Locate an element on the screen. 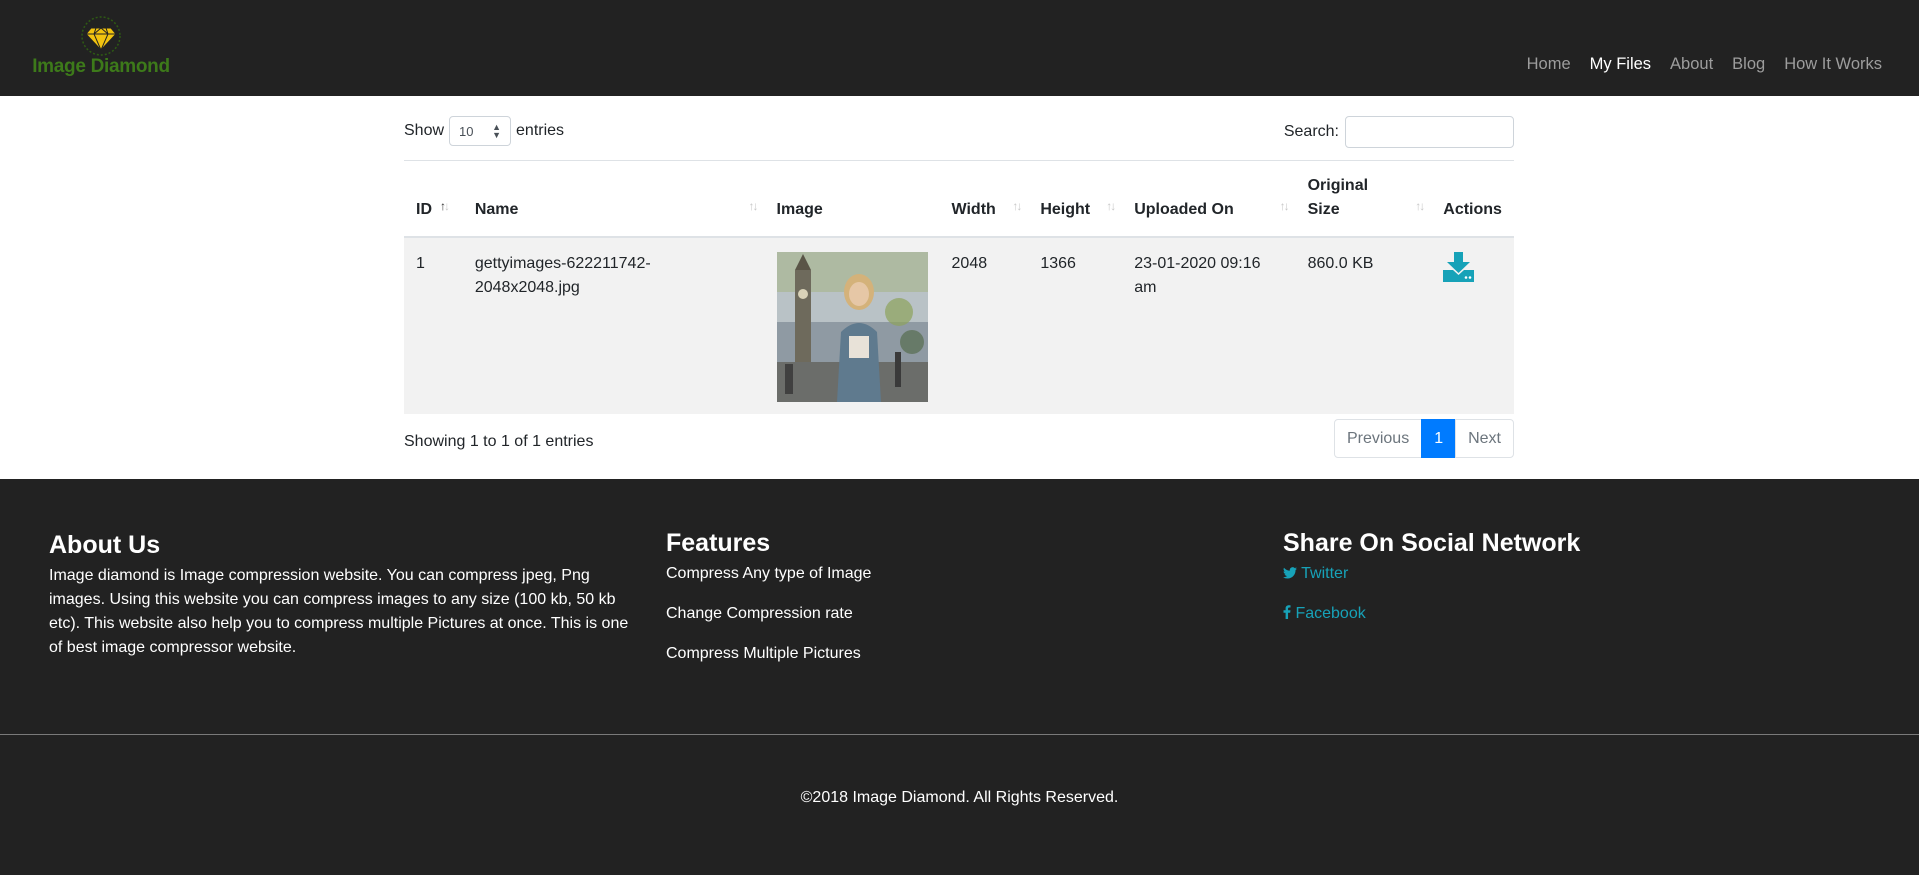 This screenshot has height=879, width=1919. page-length-control: Show 10 ▲ ▼ entries is located at coordinates (484, 131).